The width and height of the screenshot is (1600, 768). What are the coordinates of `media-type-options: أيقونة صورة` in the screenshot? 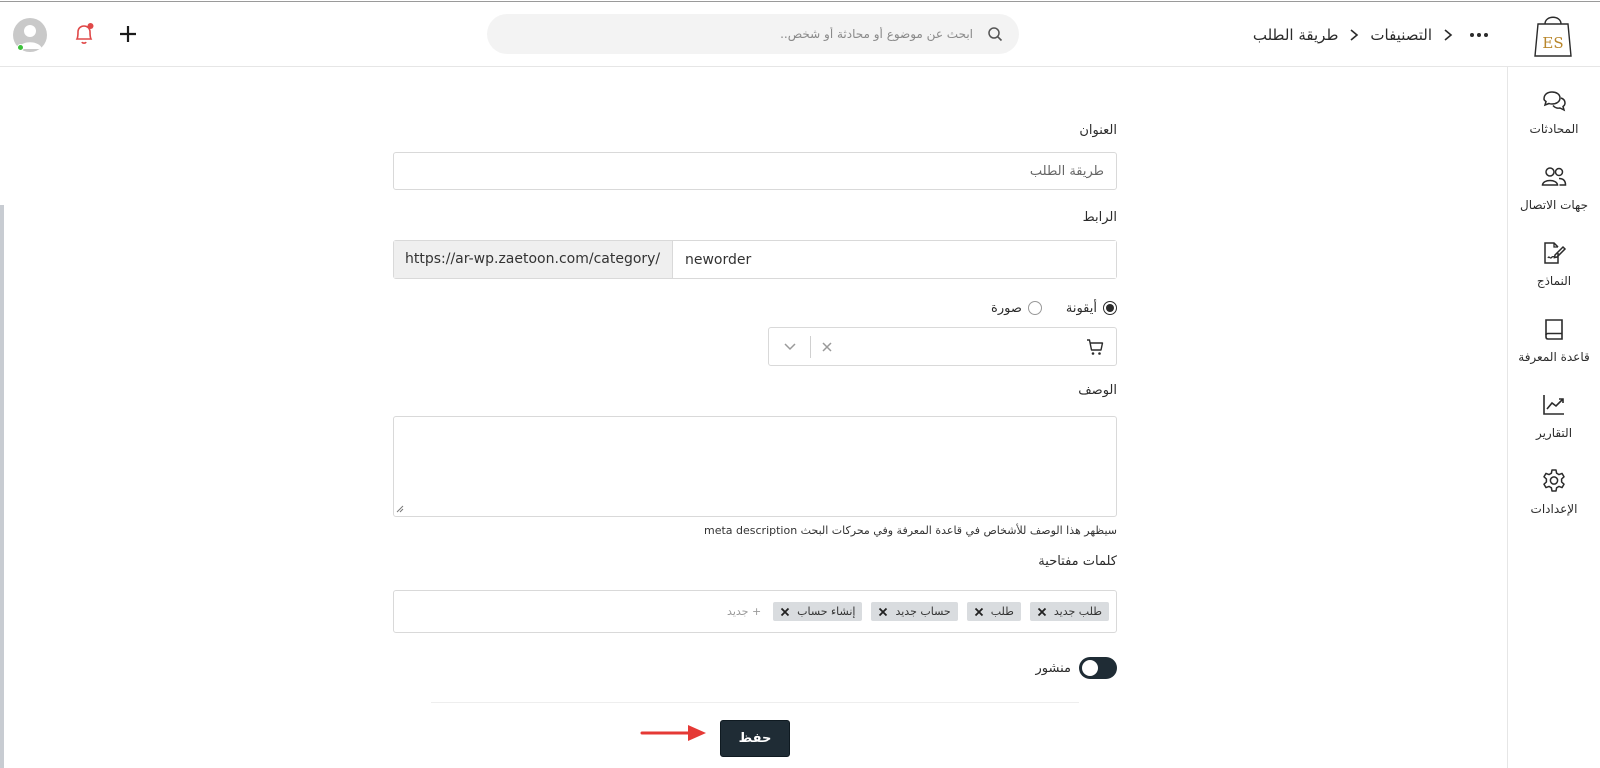 It's located at (1054, 308).